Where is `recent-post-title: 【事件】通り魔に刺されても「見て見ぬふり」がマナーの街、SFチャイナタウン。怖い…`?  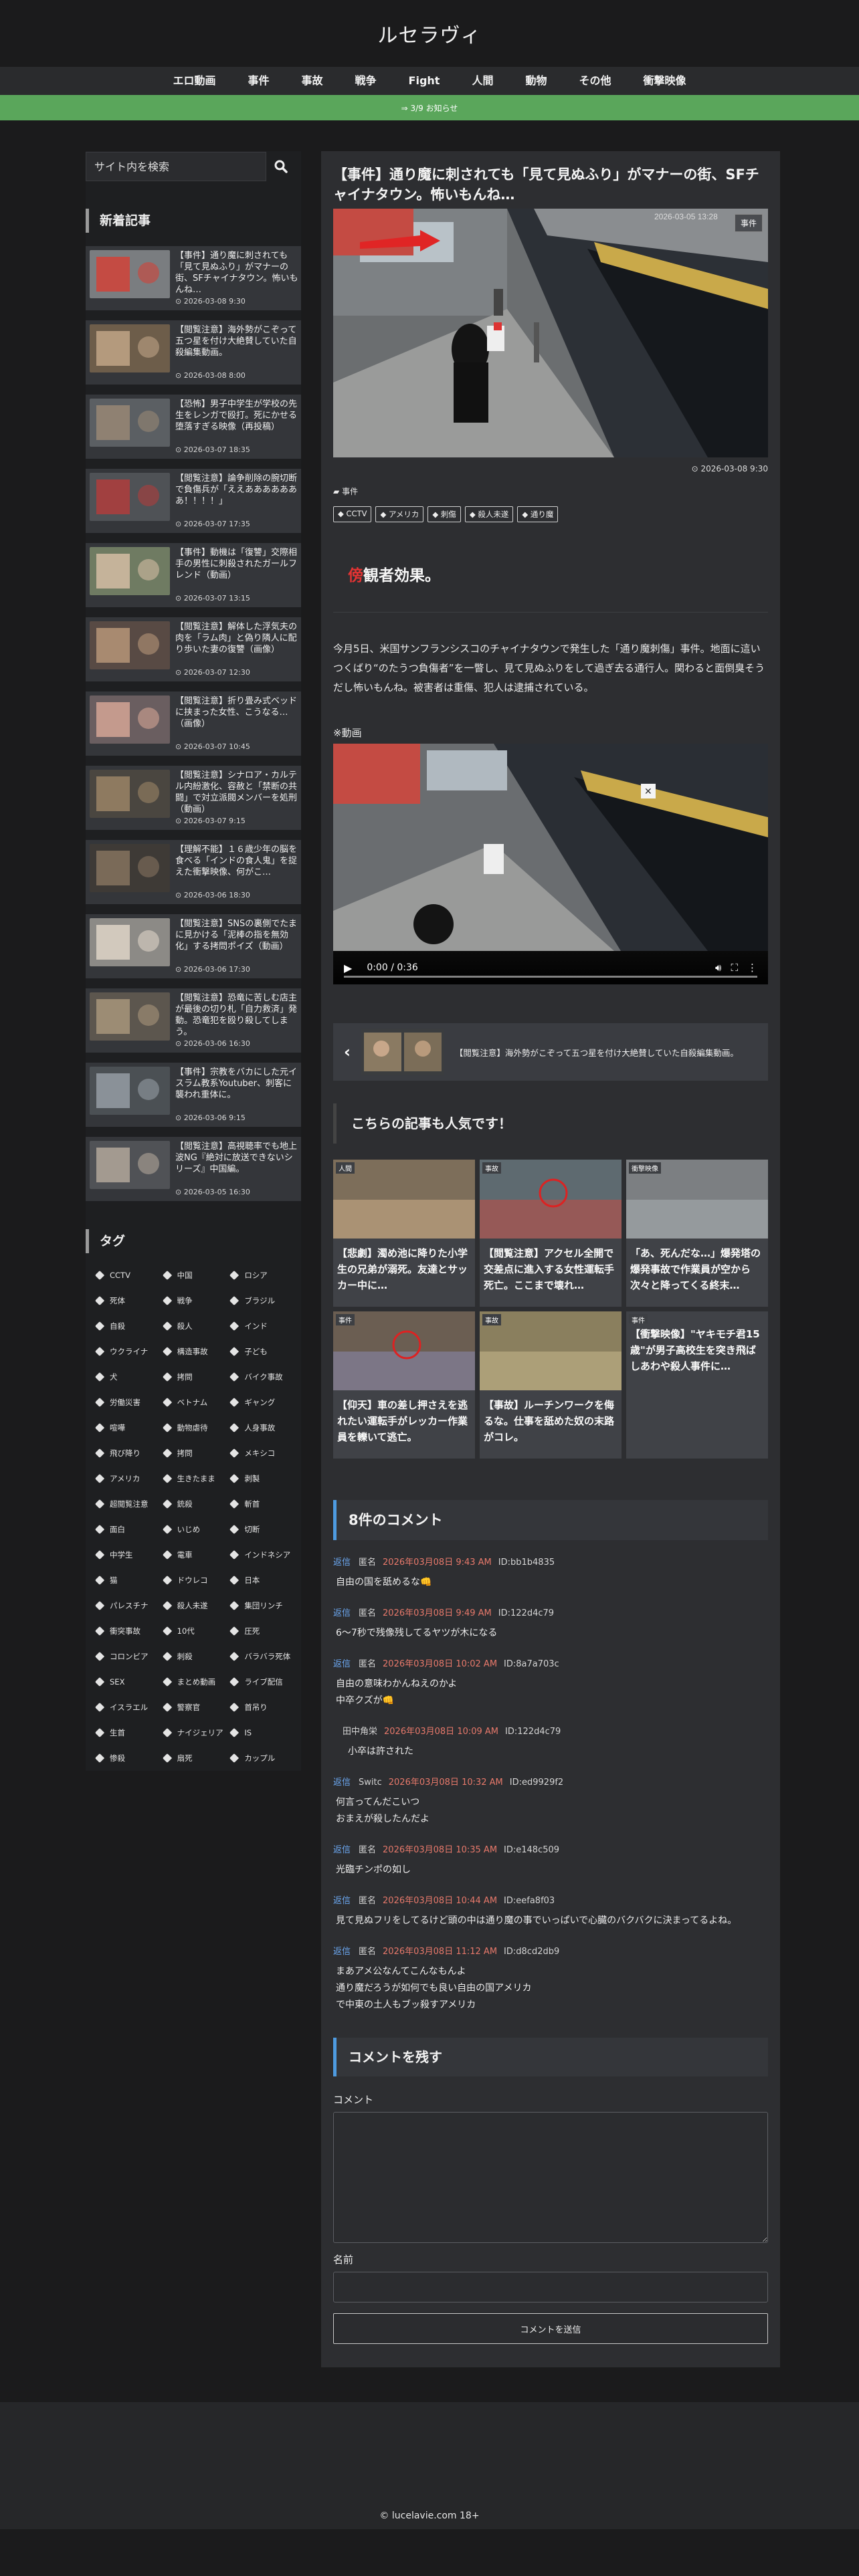
recent-post-title: 【事件】通り魔に刺されても「見て見ぬふり」がマナーの街、SFチャイナタウン。怖い… is located at coordinates (237, 273).